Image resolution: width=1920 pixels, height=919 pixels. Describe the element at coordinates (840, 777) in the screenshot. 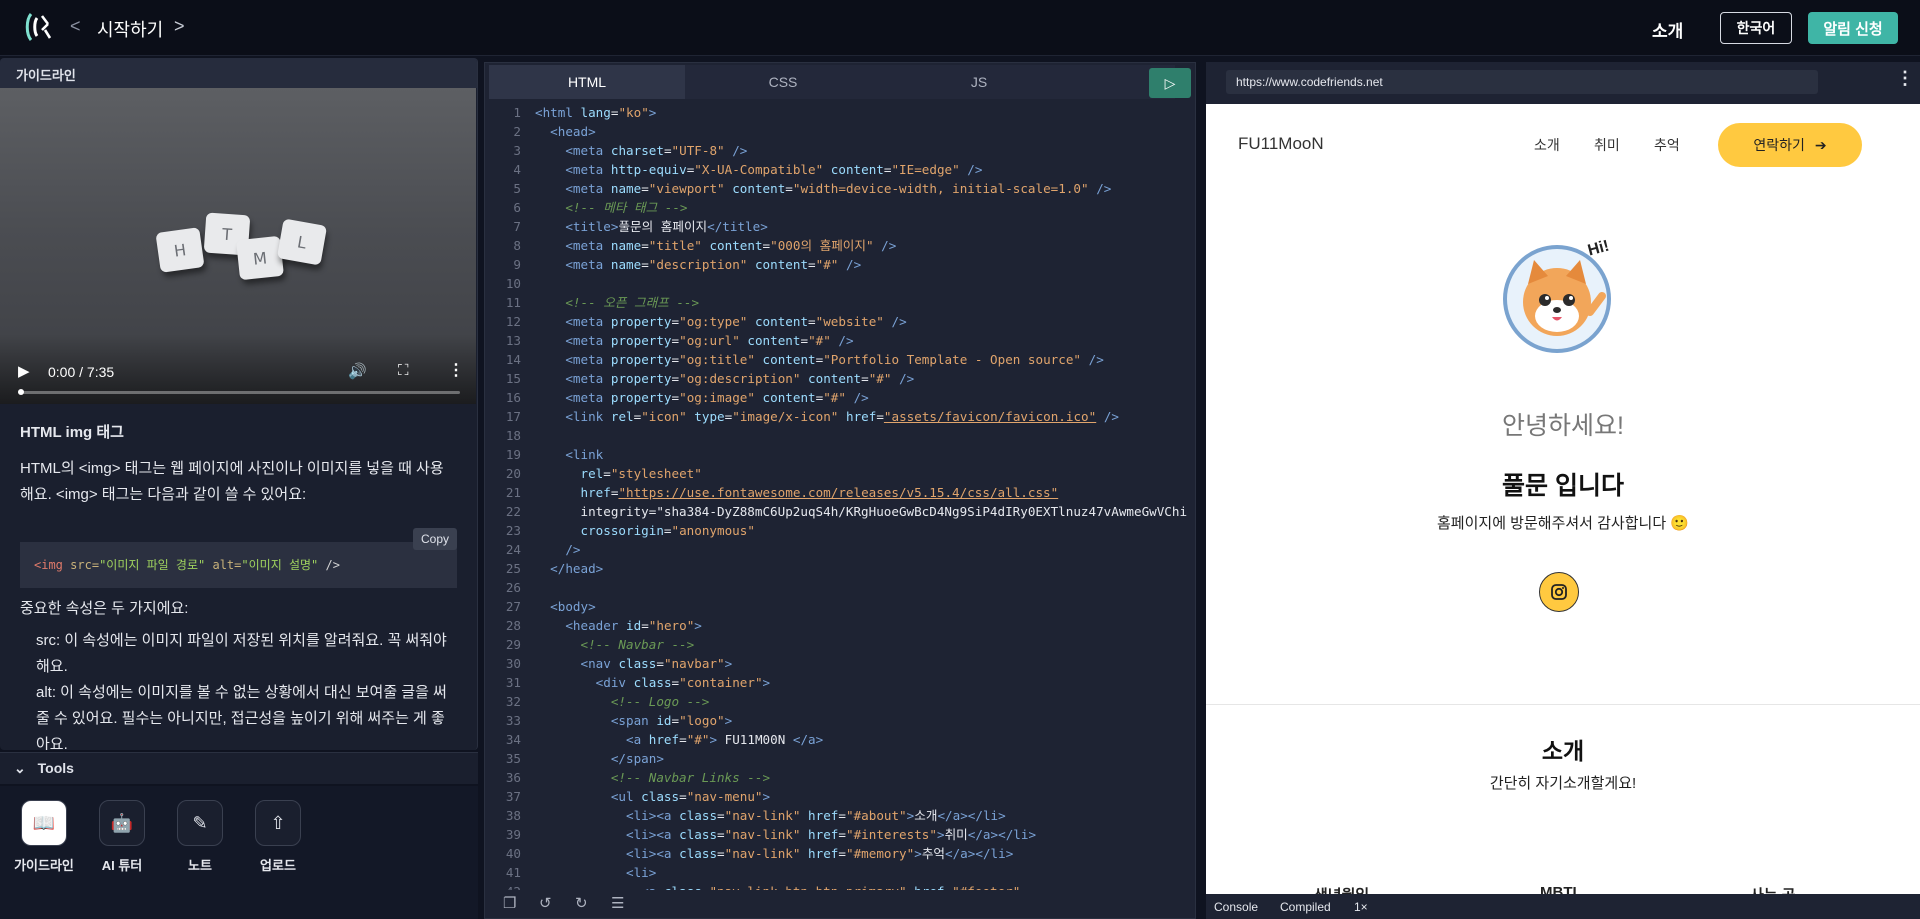

I see `code-line: 36 <!-- Navbar Links -->` at that location.